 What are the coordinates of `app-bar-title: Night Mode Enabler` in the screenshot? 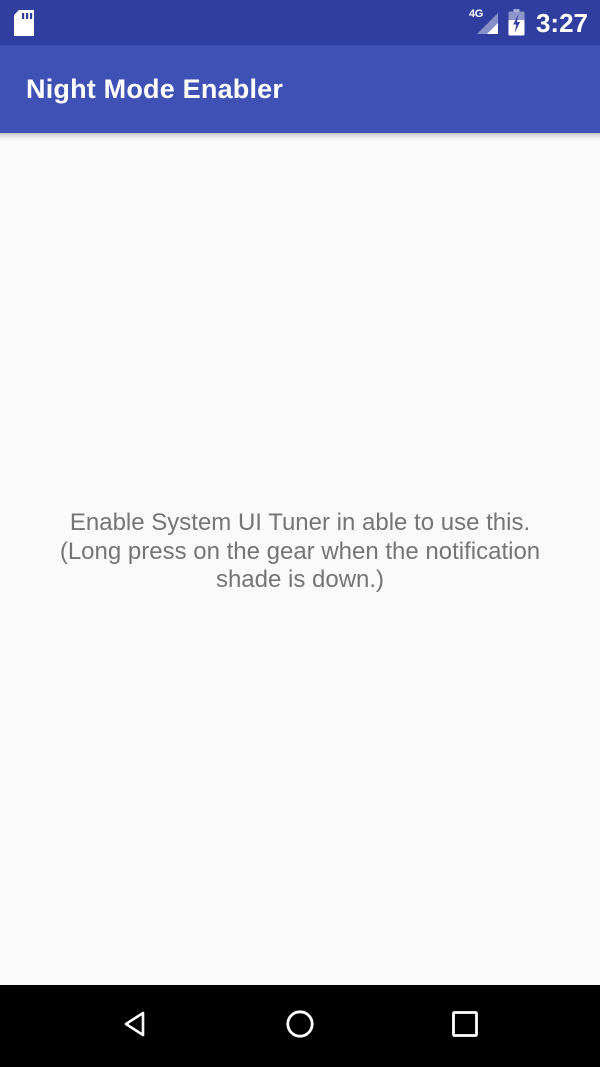 It's located at (155, 88).